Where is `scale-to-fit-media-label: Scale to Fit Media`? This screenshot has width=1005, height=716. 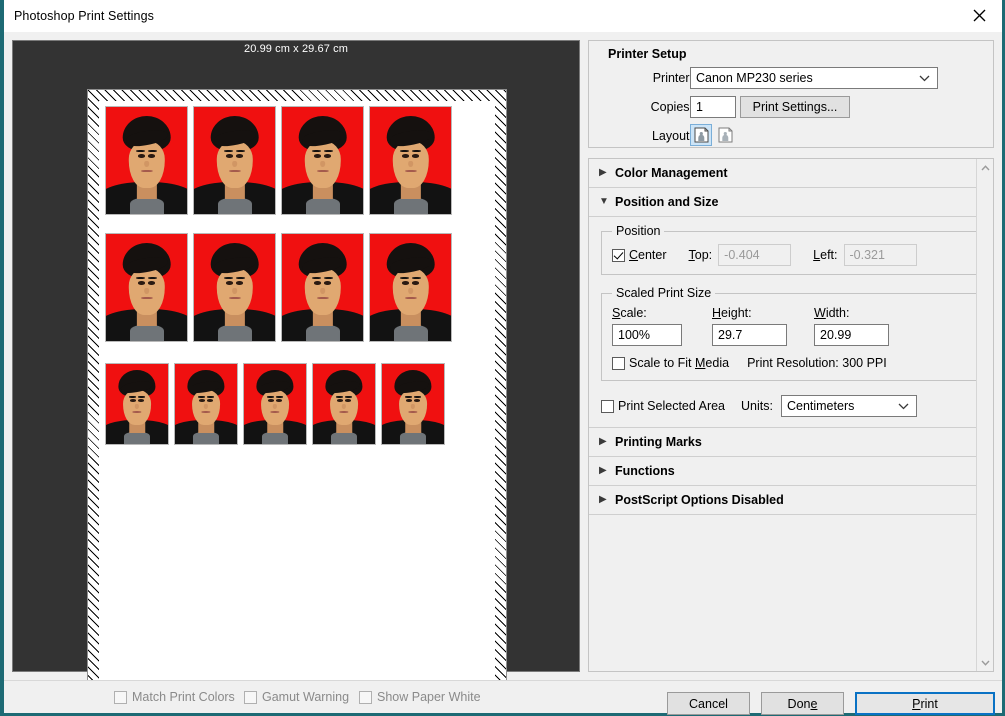
scale-to-fit-media-label: Scale to Fit Media is located at coordinates (679, 363).